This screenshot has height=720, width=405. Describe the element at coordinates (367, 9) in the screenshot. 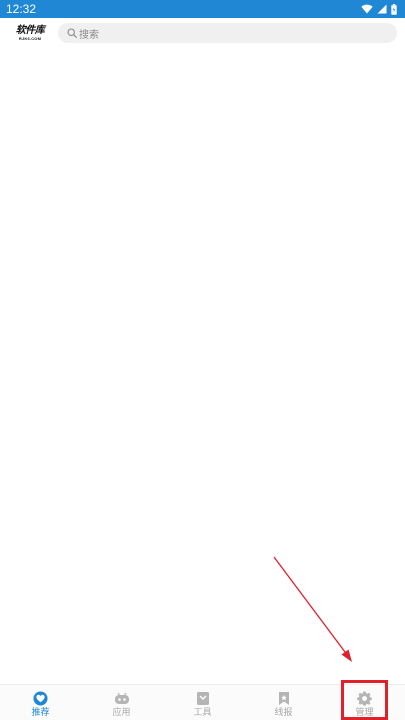

I see `wifi-icon` at that location.